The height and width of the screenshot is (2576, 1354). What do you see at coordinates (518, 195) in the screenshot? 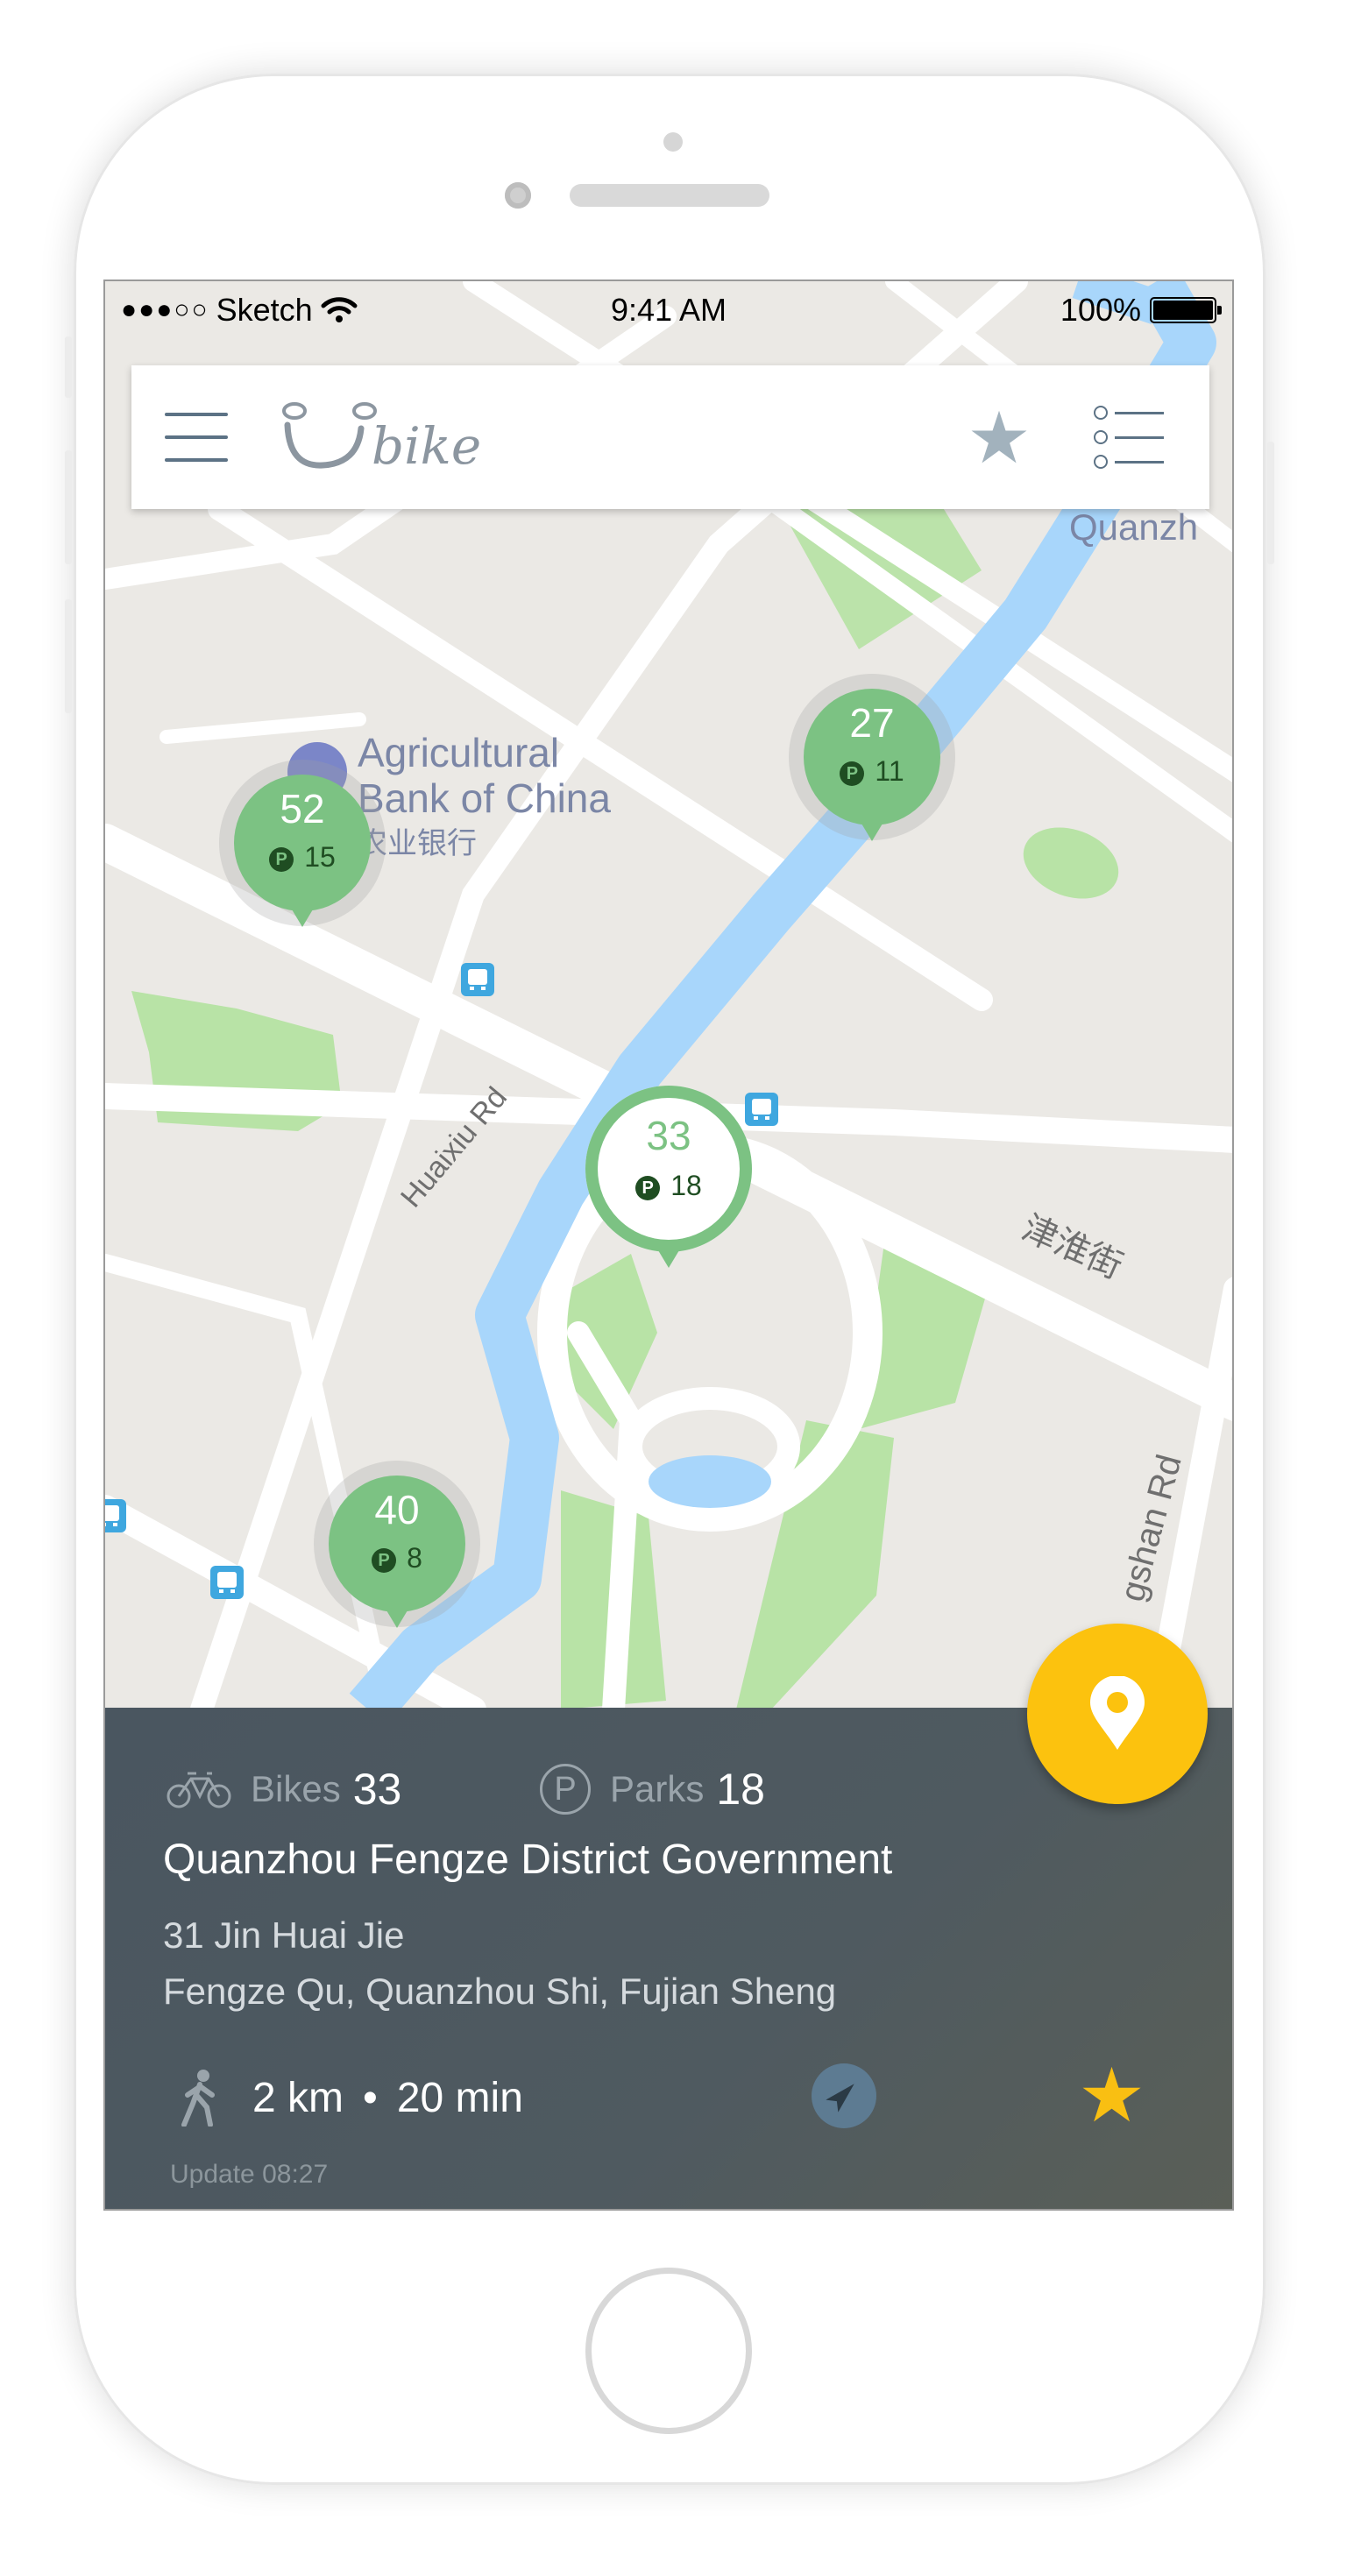
I see `front-camera` at bounding box center [518, 195].